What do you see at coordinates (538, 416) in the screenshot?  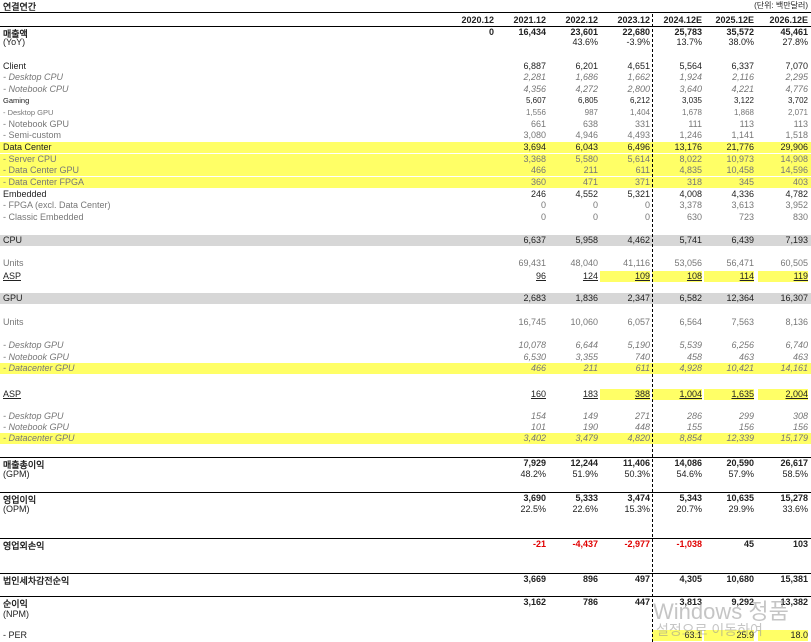 I see `table-cell: 154` at bounding box center [538, 416].